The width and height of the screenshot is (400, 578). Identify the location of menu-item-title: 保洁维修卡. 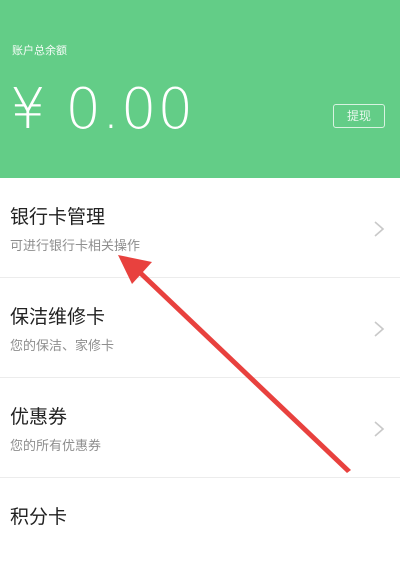
(58, 317).